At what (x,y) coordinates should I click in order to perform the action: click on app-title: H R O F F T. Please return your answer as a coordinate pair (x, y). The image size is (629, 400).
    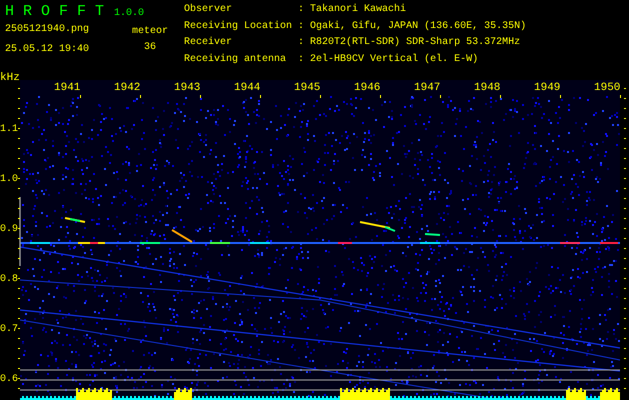
    Looking at the image, I should click on (54, 12).